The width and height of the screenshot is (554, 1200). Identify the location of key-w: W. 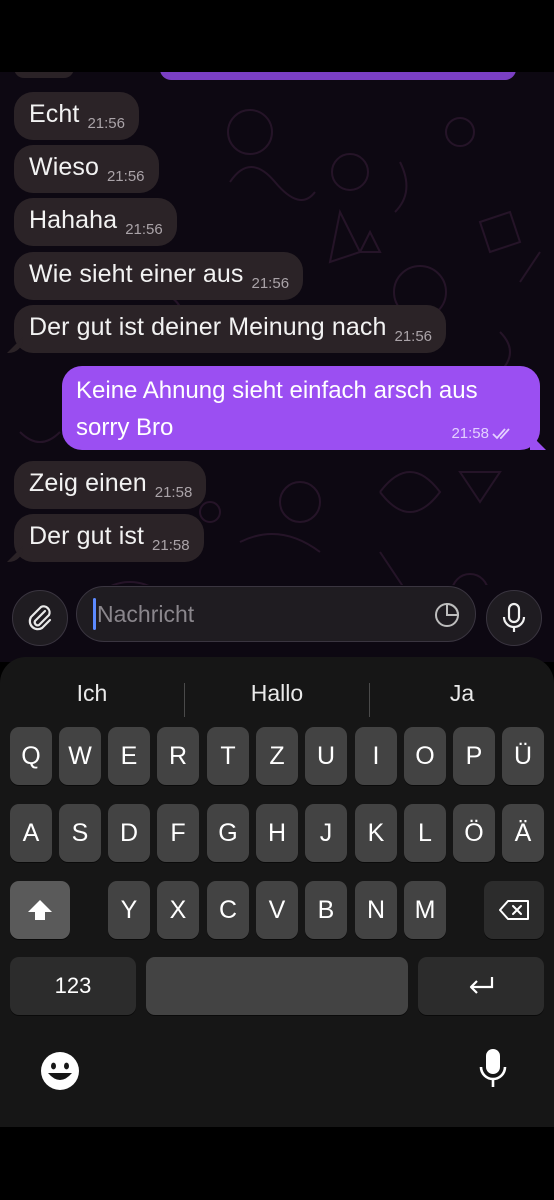
(80, 756).